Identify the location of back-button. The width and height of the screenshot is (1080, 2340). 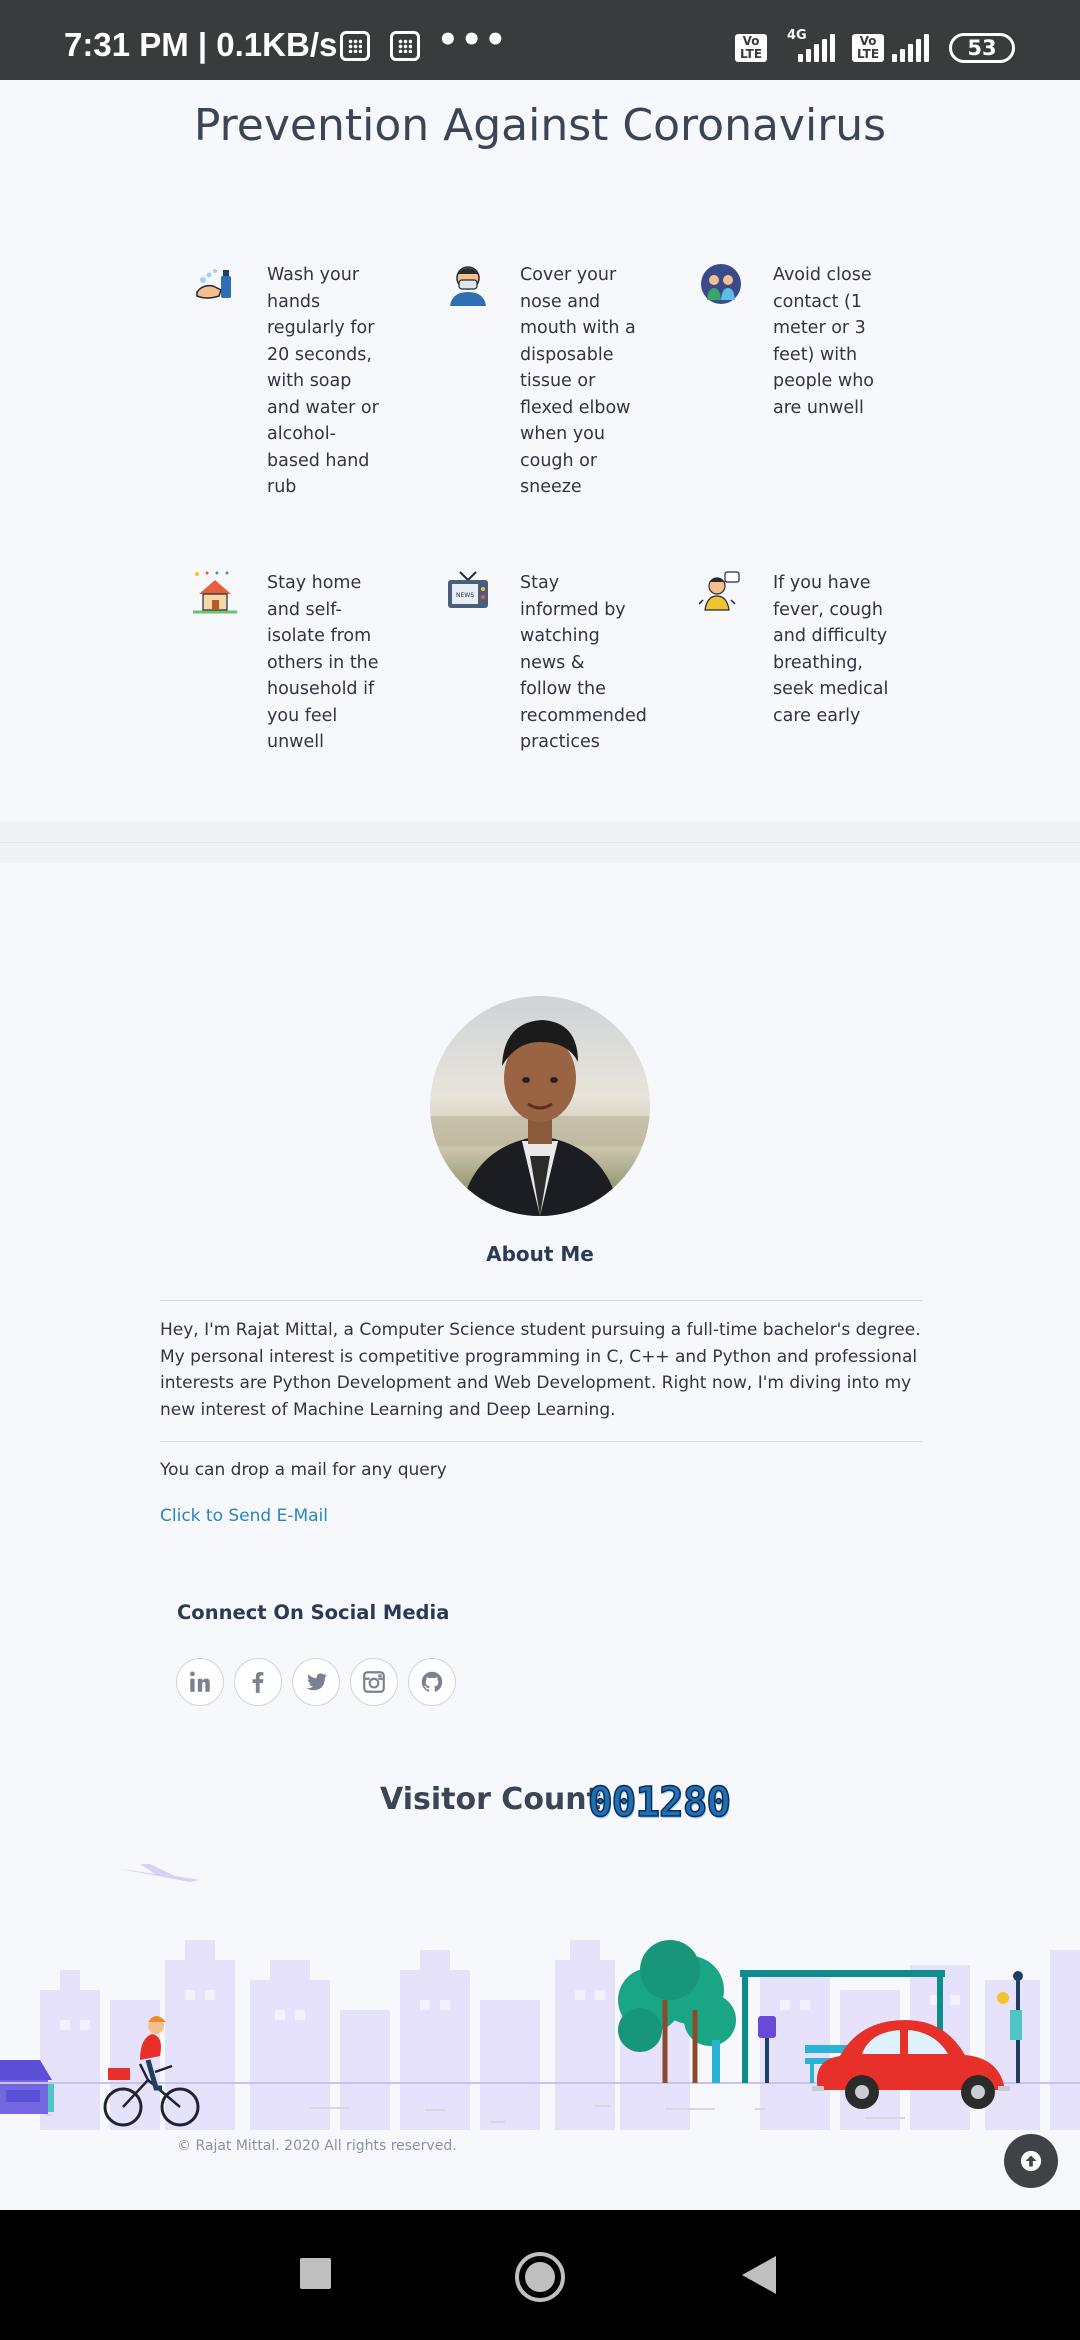
(759, 2275).